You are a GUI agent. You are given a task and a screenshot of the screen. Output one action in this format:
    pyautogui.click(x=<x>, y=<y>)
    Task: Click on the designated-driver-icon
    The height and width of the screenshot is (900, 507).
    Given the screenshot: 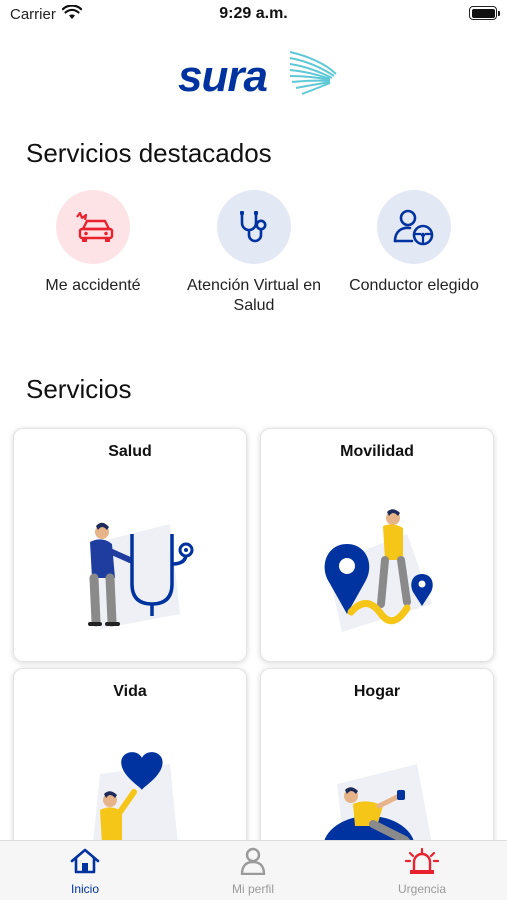 What is the action you would take?
    pyautogui.click(x=414, y=227)
    